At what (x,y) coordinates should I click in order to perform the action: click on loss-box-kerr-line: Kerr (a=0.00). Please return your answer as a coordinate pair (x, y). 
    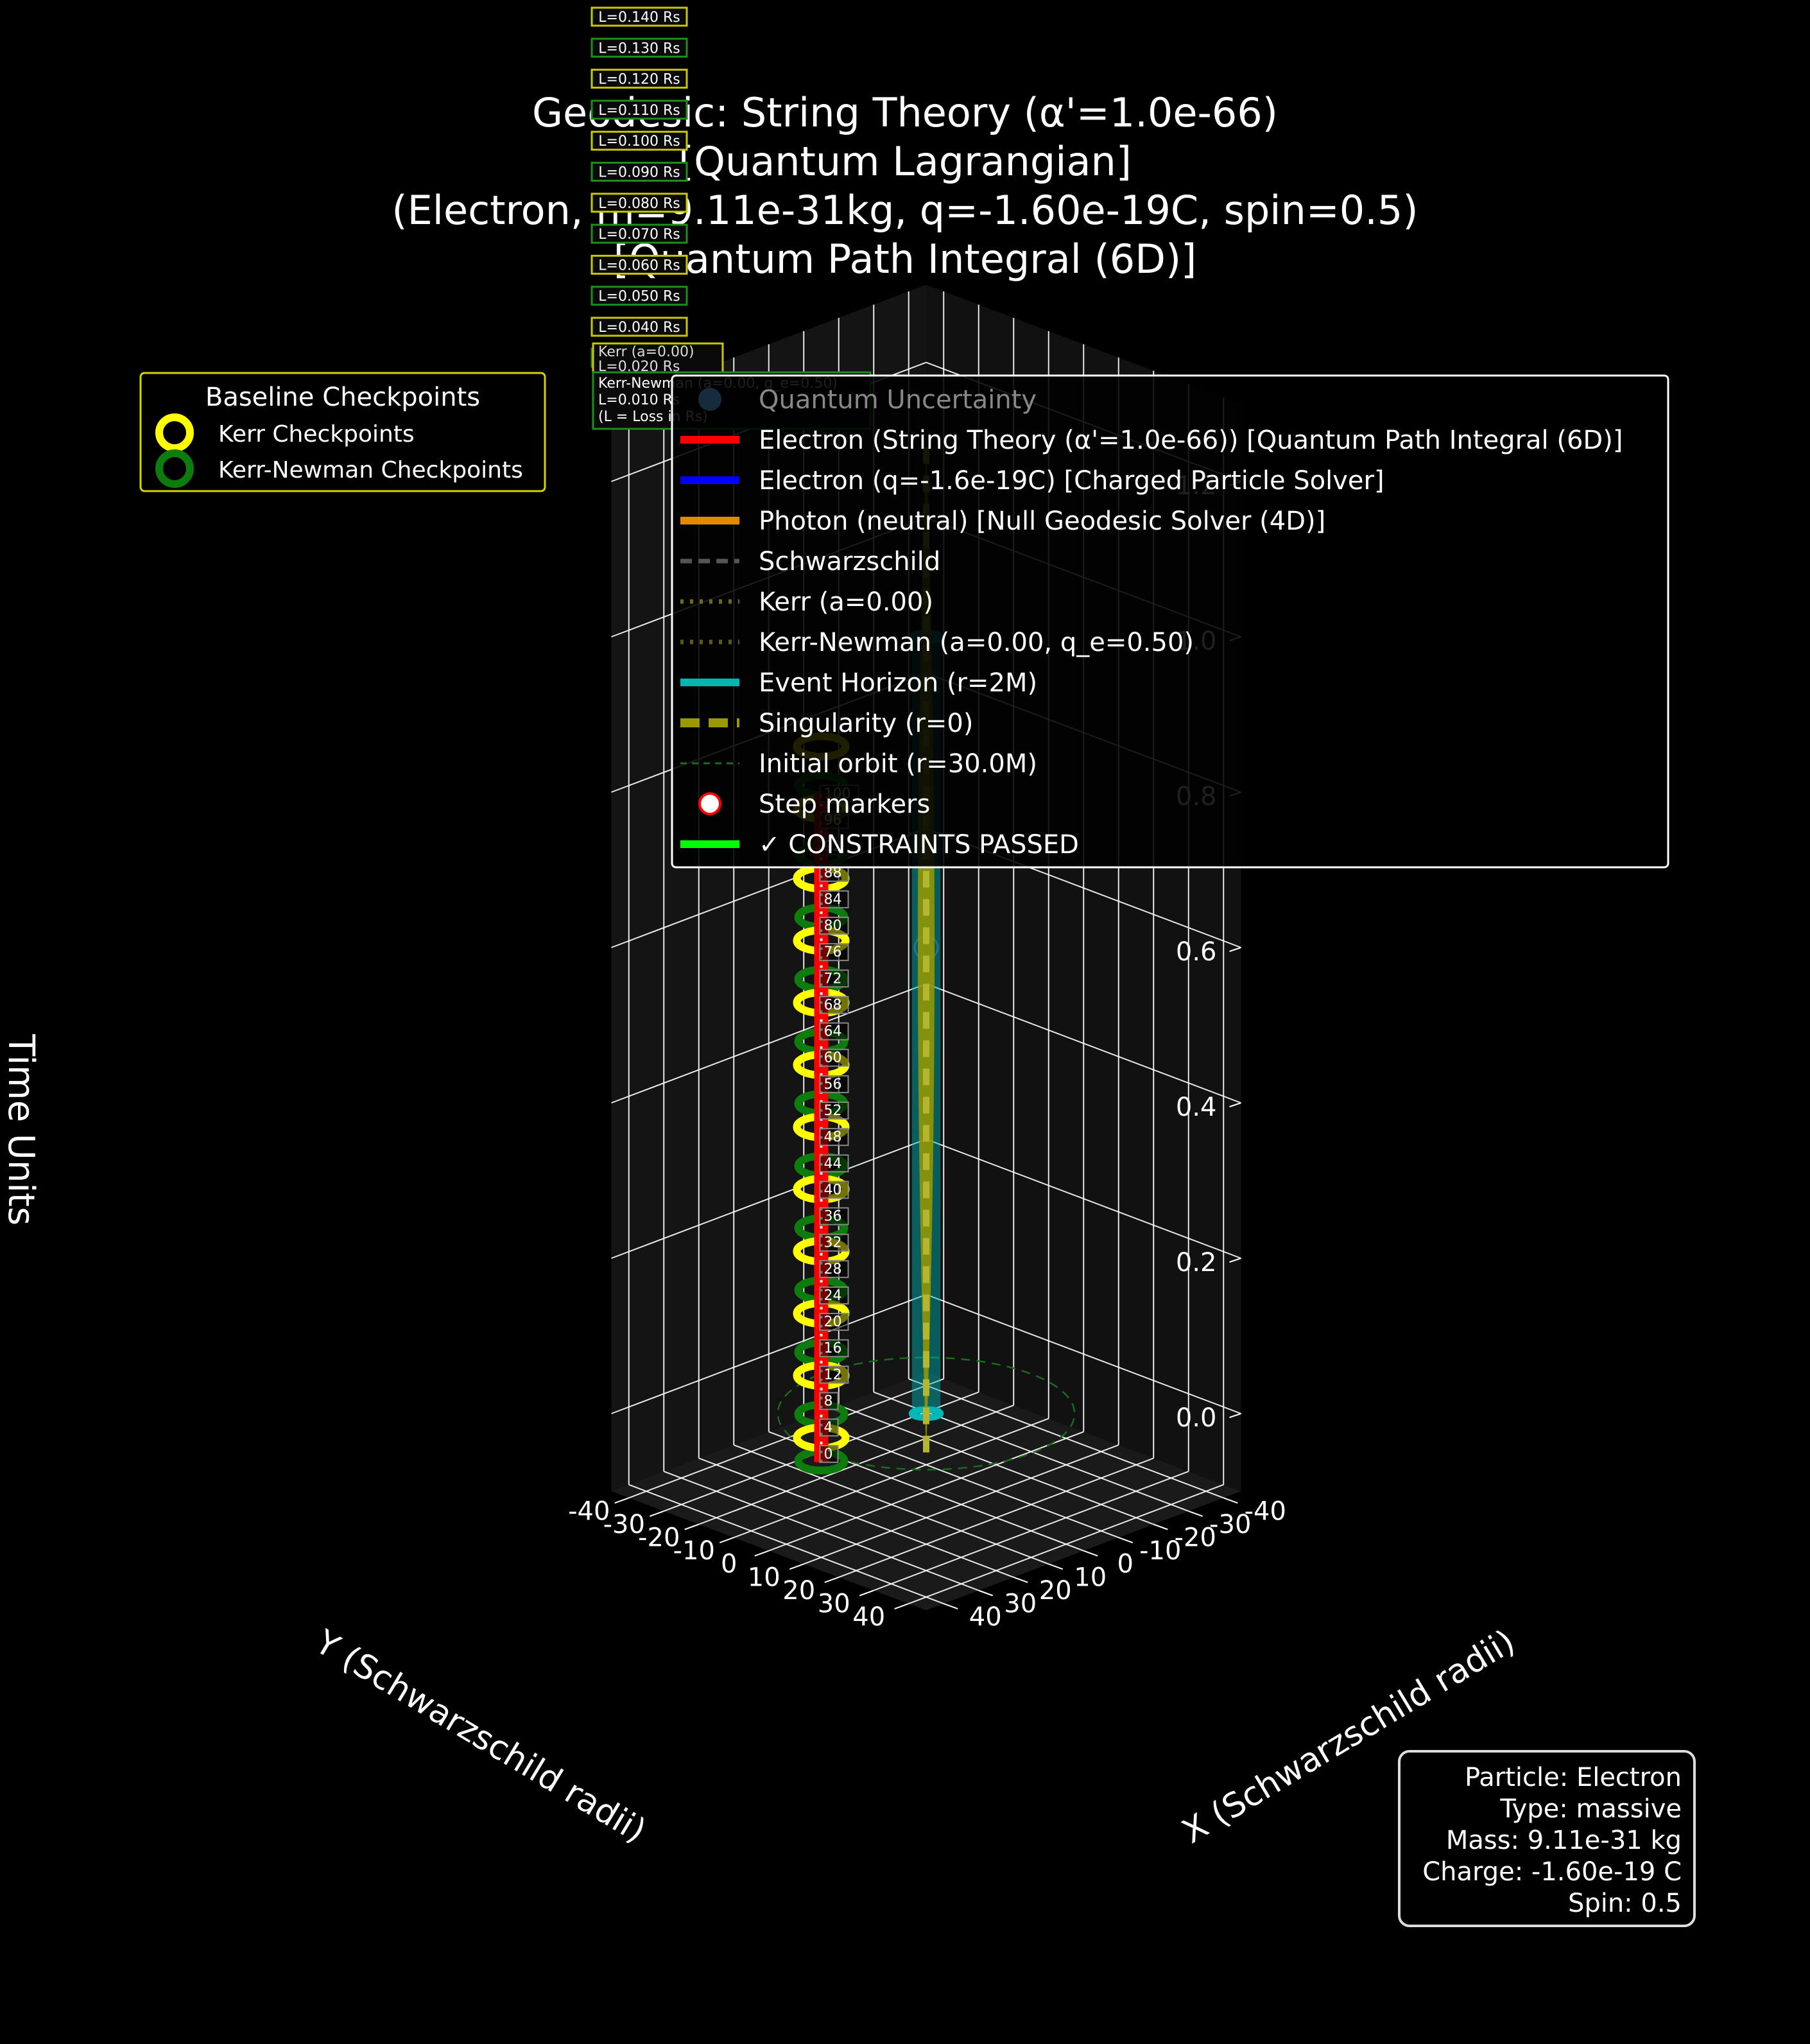
    Looking at the image, I should click on (646, 352).